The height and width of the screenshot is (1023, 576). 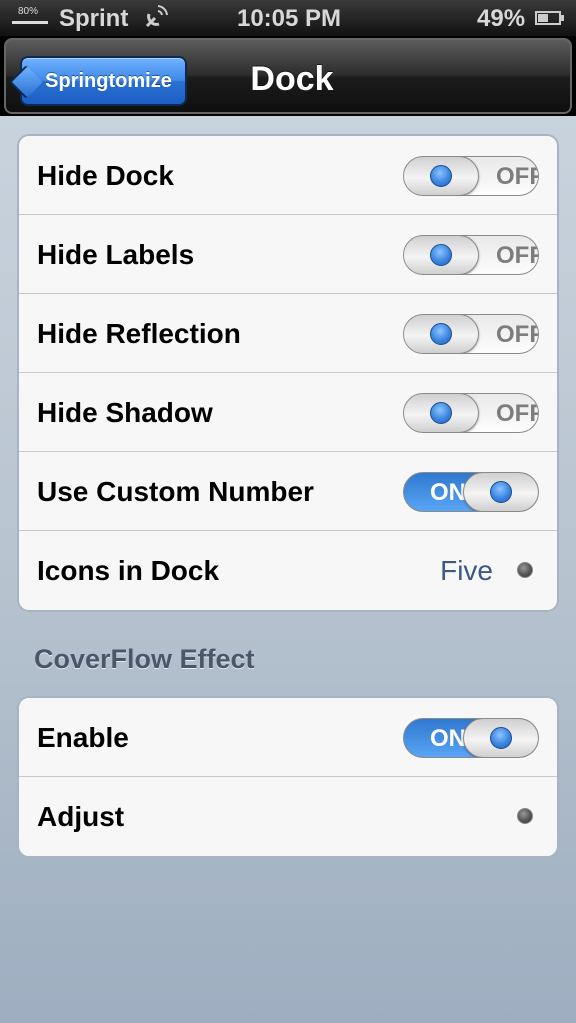 What do you see at coordinates (81, 816) in the screenshot?
I see `row-label: Adjust` at bounding box center [81, 816].